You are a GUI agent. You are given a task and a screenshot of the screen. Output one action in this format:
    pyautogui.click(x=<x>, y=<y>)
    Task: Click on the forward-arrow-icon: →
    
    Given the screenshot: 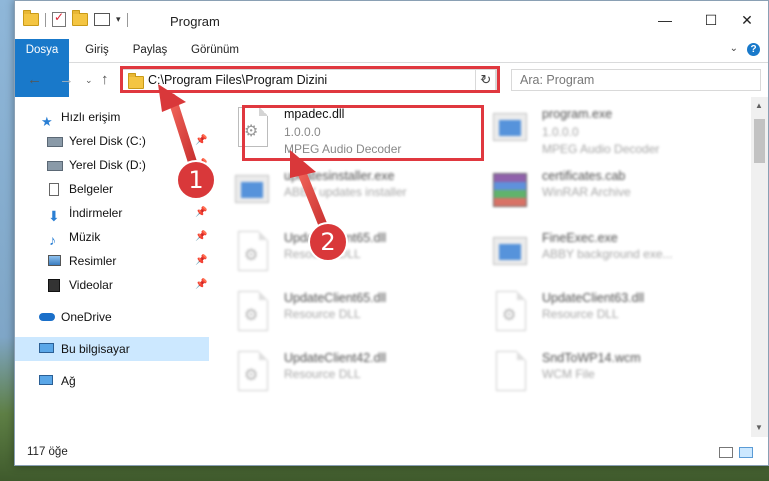 What is the action you would take?
    pyautogui.click(x=66, y=79)
    